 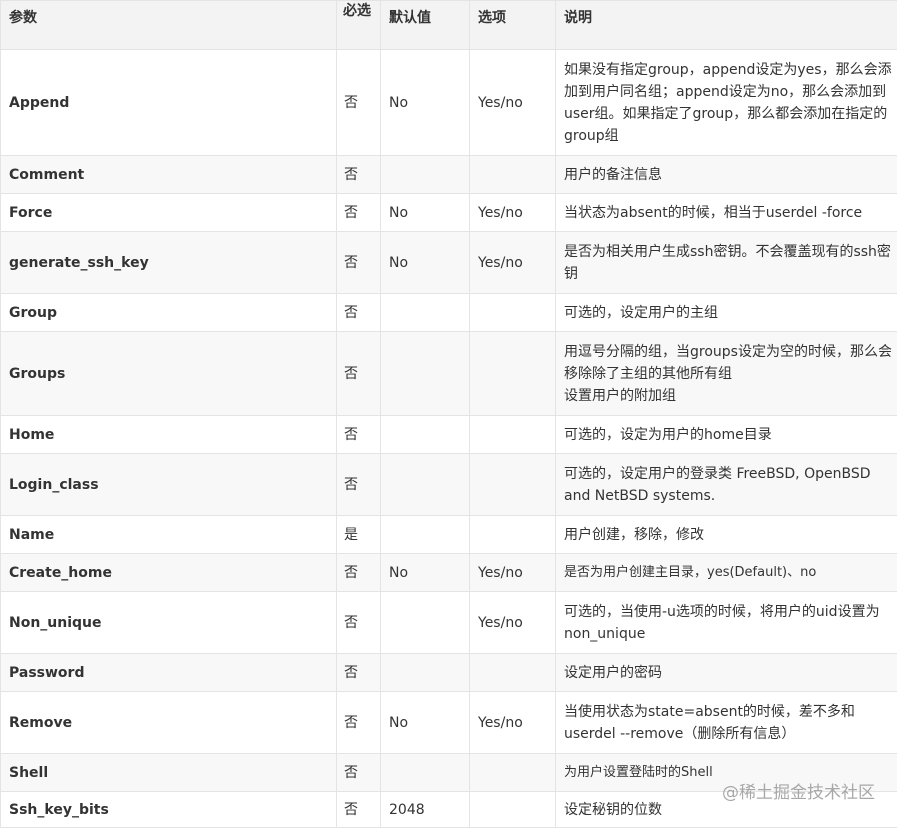 What do you see at coordinates (169, 103) in the screenshot?
I see `param-cell: Append` at bounding box center [169, 103].